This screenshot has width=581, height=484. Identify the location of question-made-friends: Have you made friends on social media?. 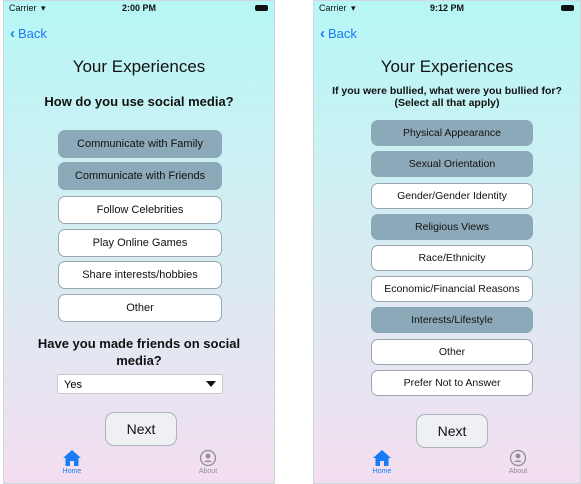
(139, 352).